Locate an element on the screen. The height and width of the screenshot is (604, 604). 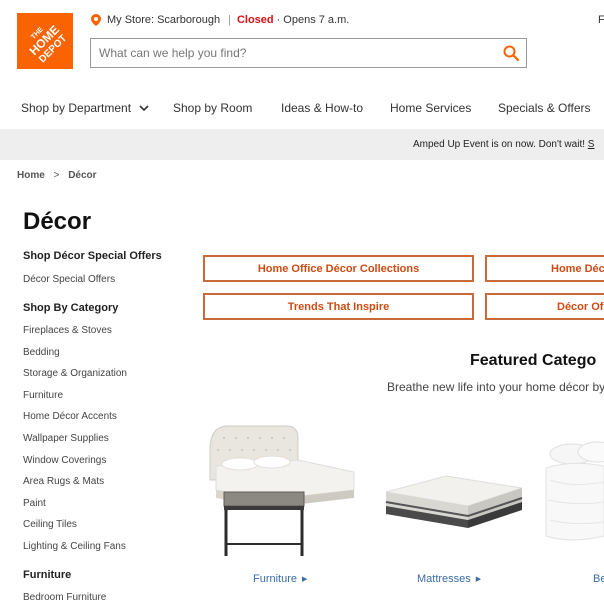
nav-shop-by-department: Shop by Department is located at coordinates (85, 108).